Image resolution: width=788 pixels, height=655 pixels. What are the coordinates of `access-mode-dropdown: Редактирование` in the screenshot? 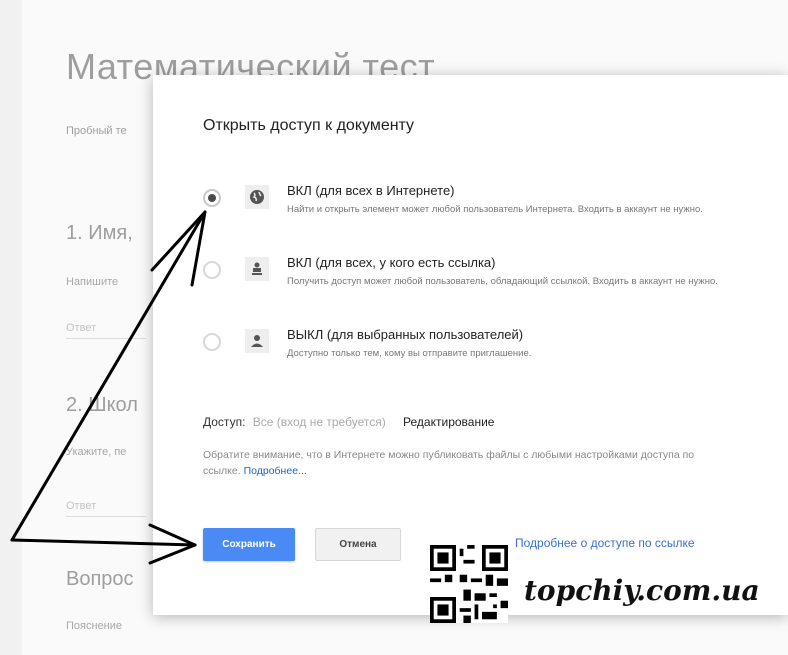 It's located at (448, 422).